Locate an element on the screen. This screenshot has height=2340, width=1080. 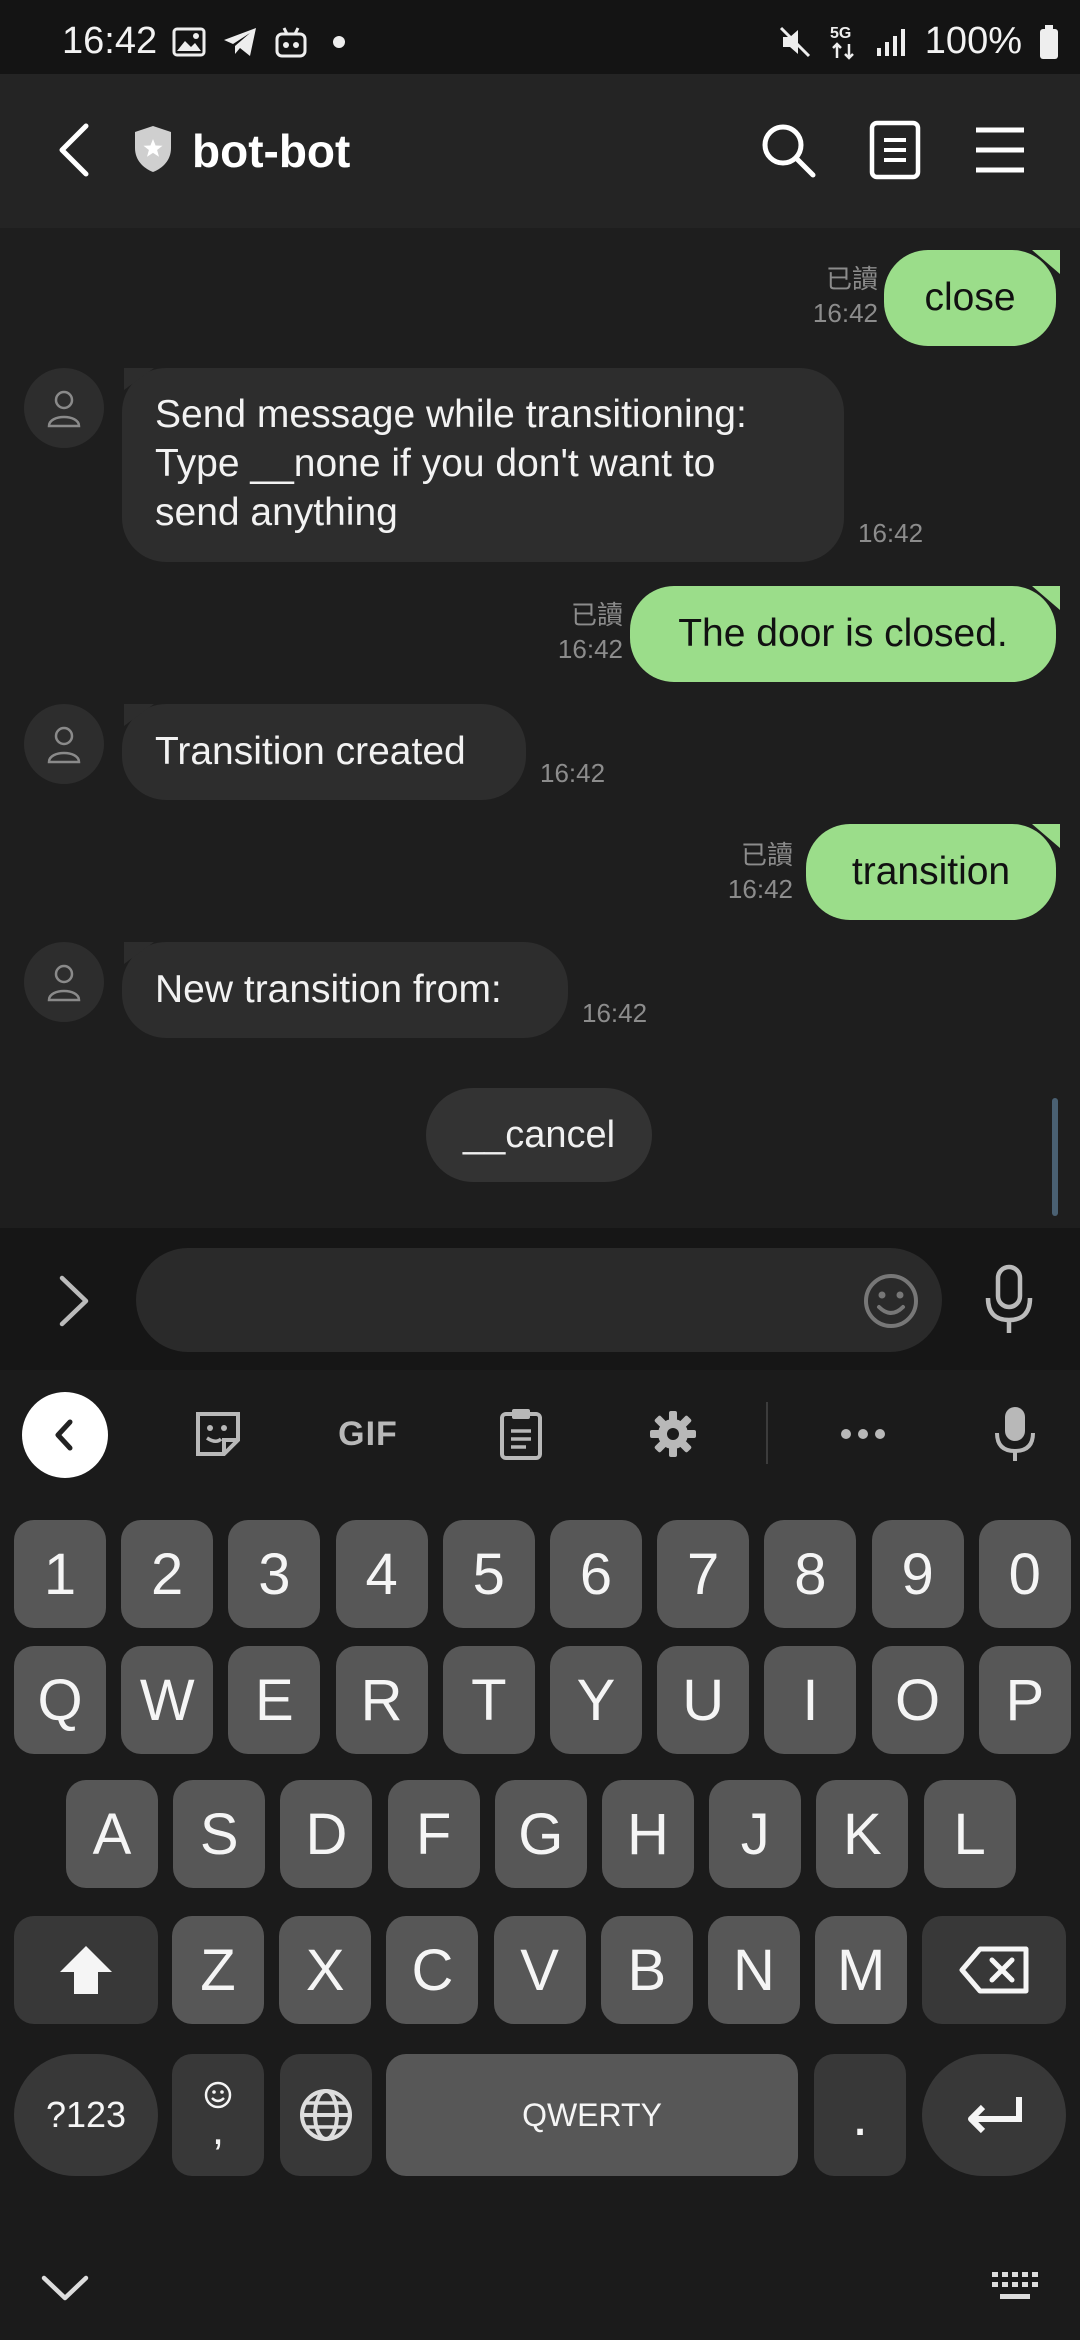
number-key-6: 6 is located at coordinates (596, 1574).